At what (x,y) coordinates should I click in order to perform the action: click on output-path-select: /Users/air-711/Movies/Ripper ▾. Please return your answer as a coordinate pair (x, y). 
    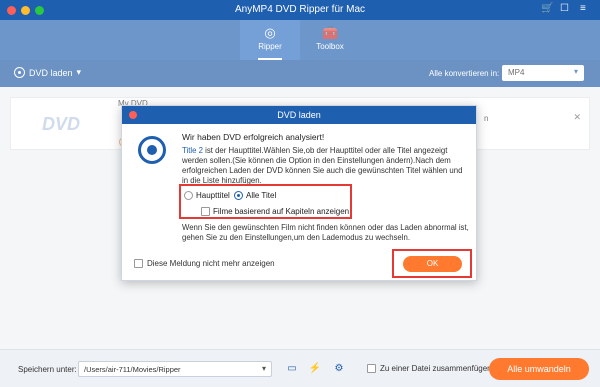
    Looking at the image, I should click on (175, 369).